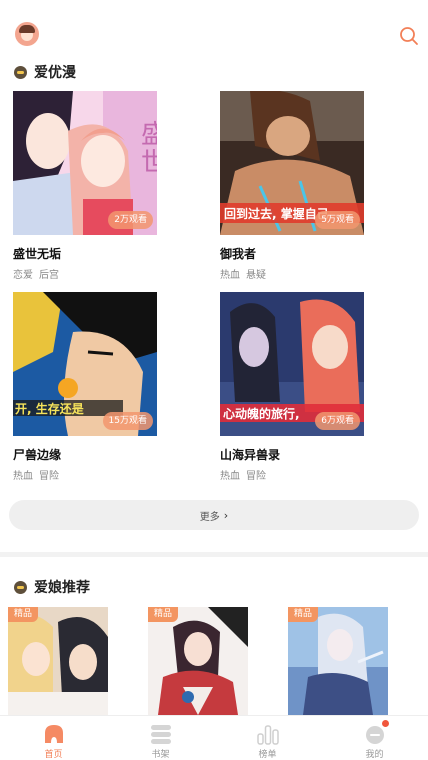 Image resolution: width=428 pixels, height=760 pixels. What do you see at coordinates (54, 734) in the screenshot?
I see `home-icon` at bounding box center [54, 734].